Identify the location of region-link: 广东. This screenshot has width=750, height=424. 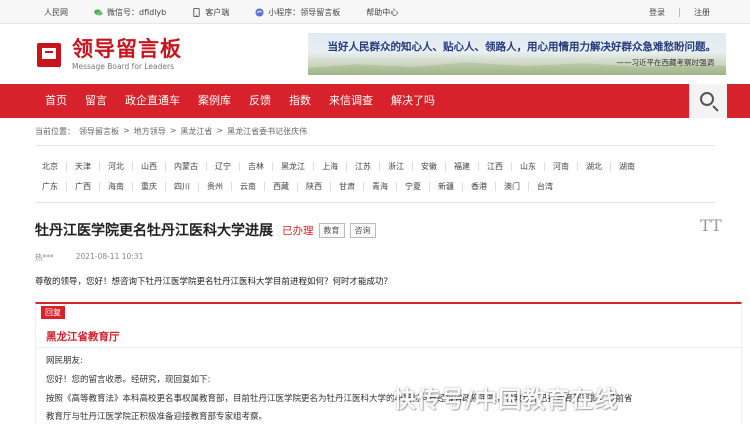
(50, 186).